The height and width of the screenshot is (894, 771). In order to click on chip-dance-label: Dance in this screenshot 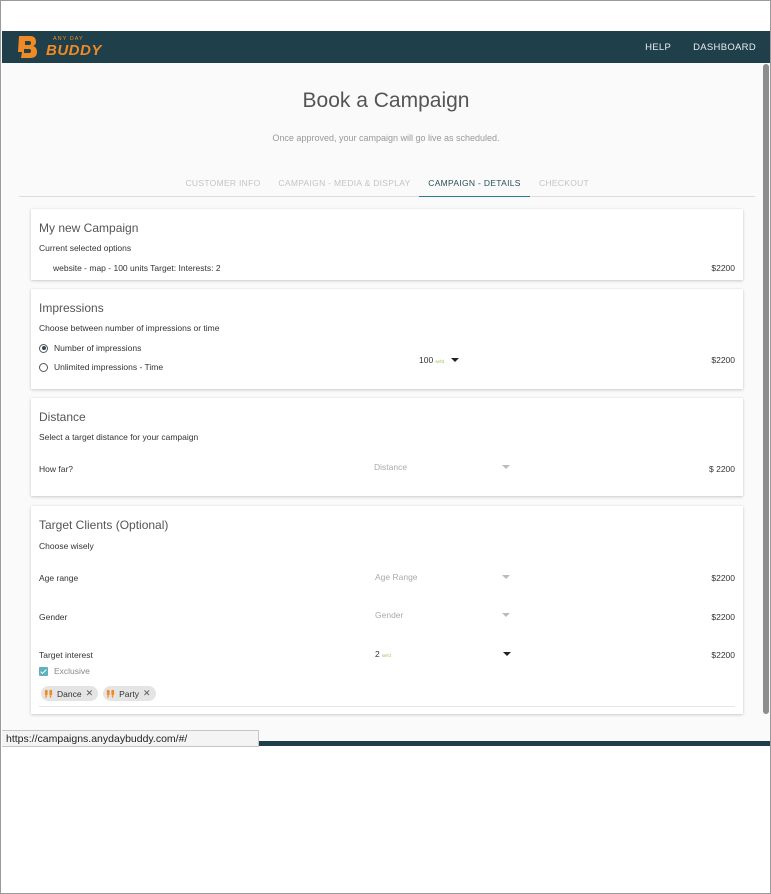, I will do `click(69, 693)`.